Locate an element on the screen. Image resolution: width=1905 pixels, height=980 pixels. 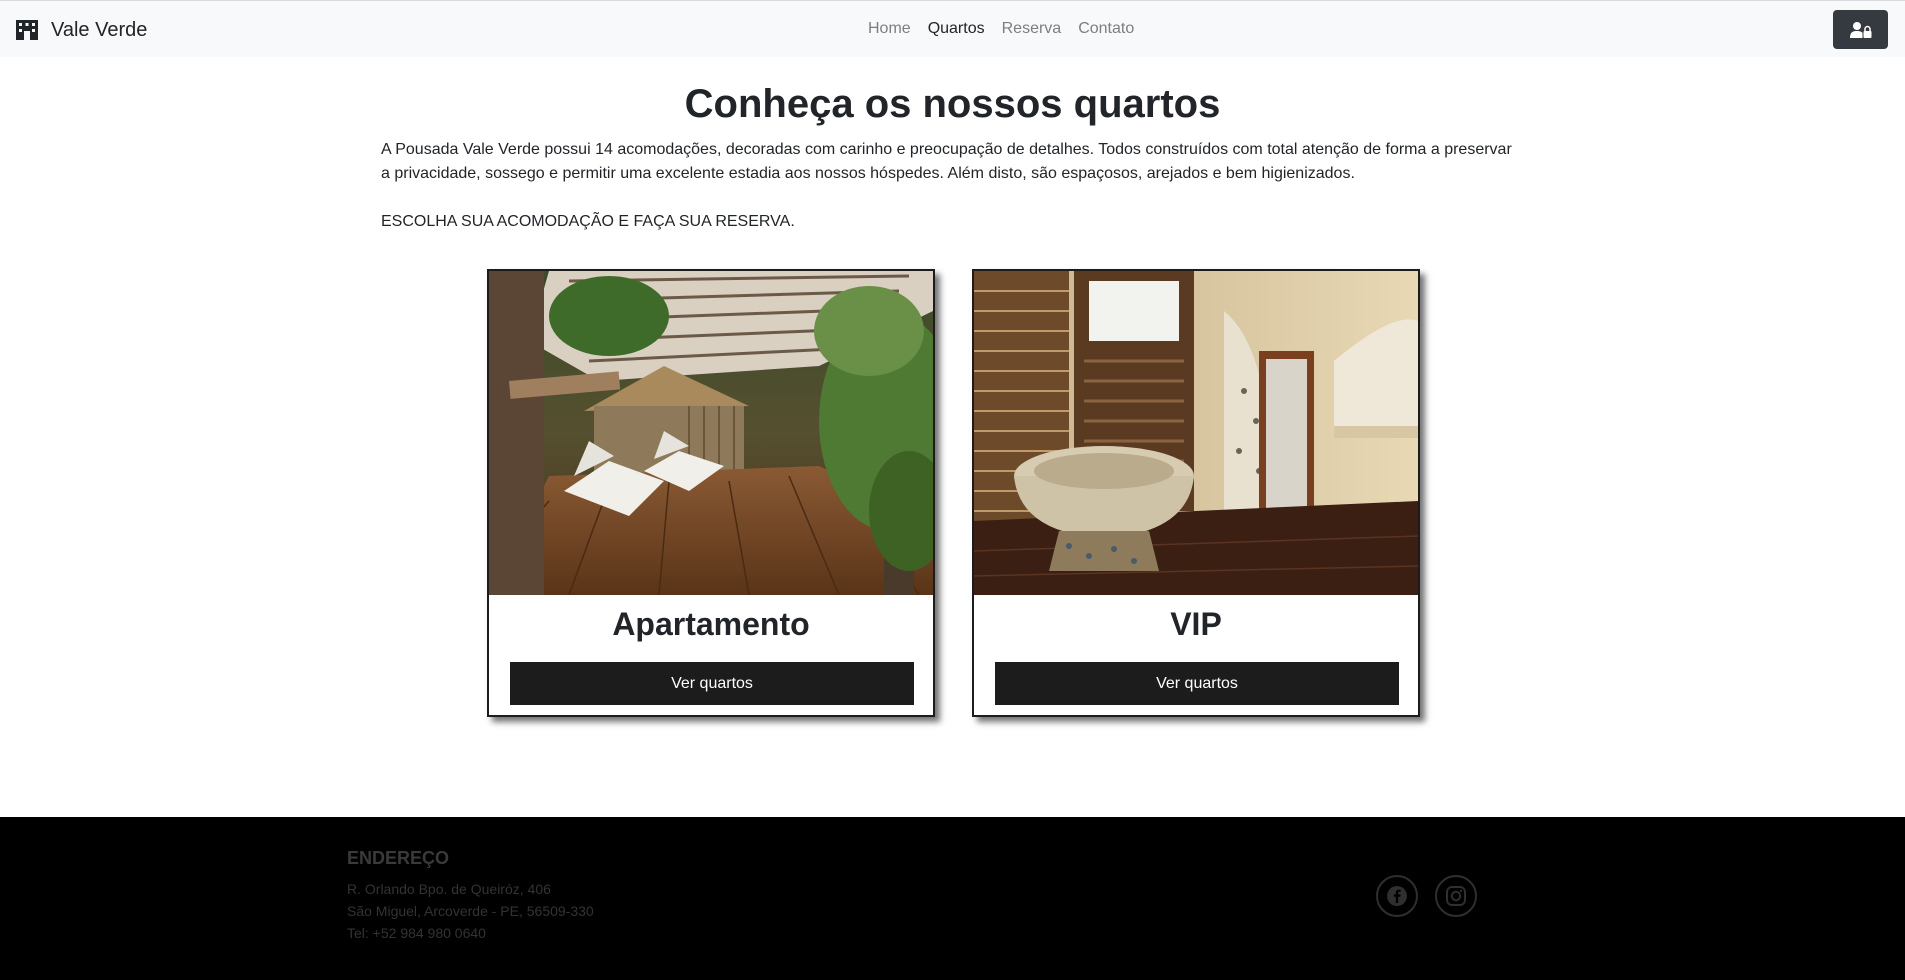
nav-link-contato: Contato is located at coordinates (1106, 29).